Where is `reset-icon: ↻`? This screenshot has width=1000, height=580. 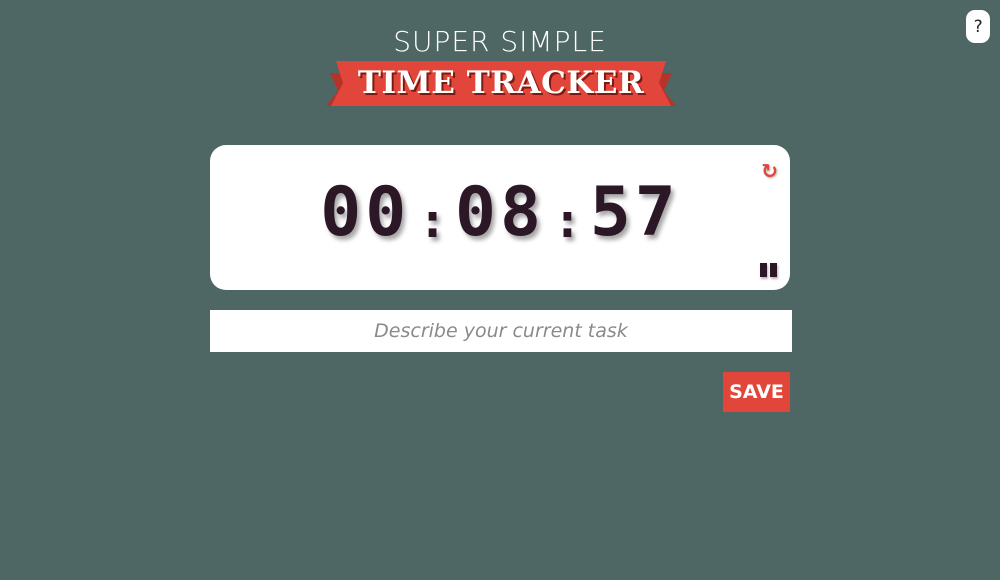
reset-icon: ↻ is located at coordinates (769, 171).